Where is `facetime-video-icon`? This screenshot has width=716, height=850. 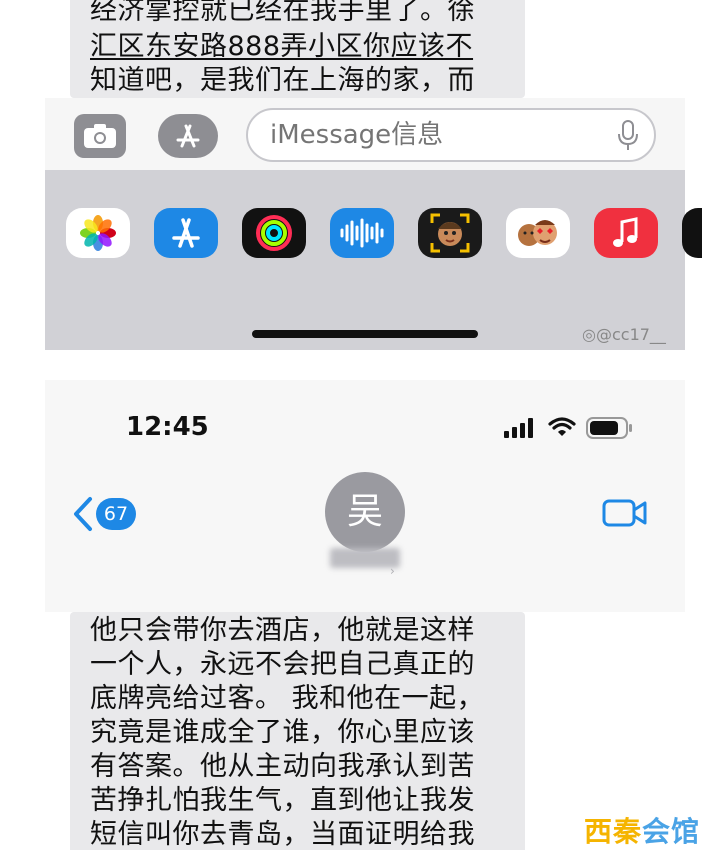 facetime-video-icon is located at coordinates (625, 513).